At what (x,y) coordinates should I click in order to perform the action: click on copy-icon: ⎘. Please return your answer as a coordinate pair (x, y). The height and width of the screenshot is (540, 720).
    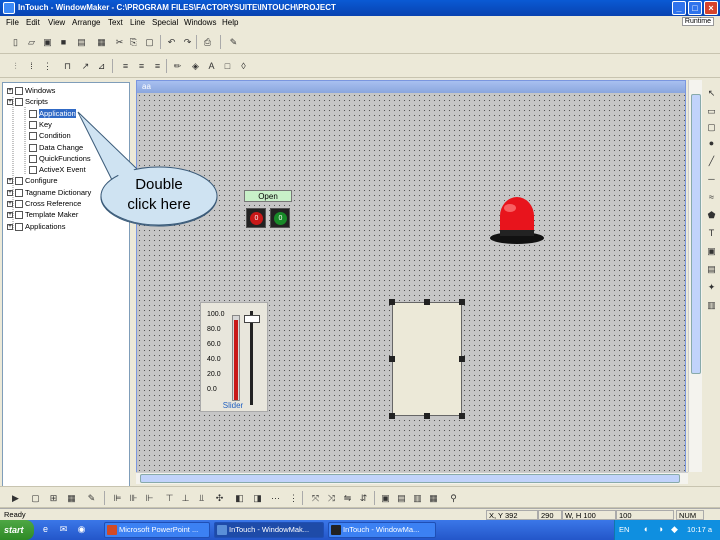
    Looking at the image, I should click on (133, 42).